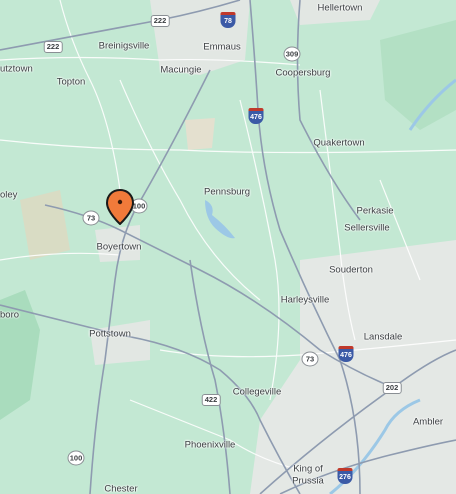 The height and width of the screenshot is (494, 456). What do you see at coordinates (256, 116) in the screenshot?
I see `interstate-476-shield-north: 476` at bounding box center [256, 116].